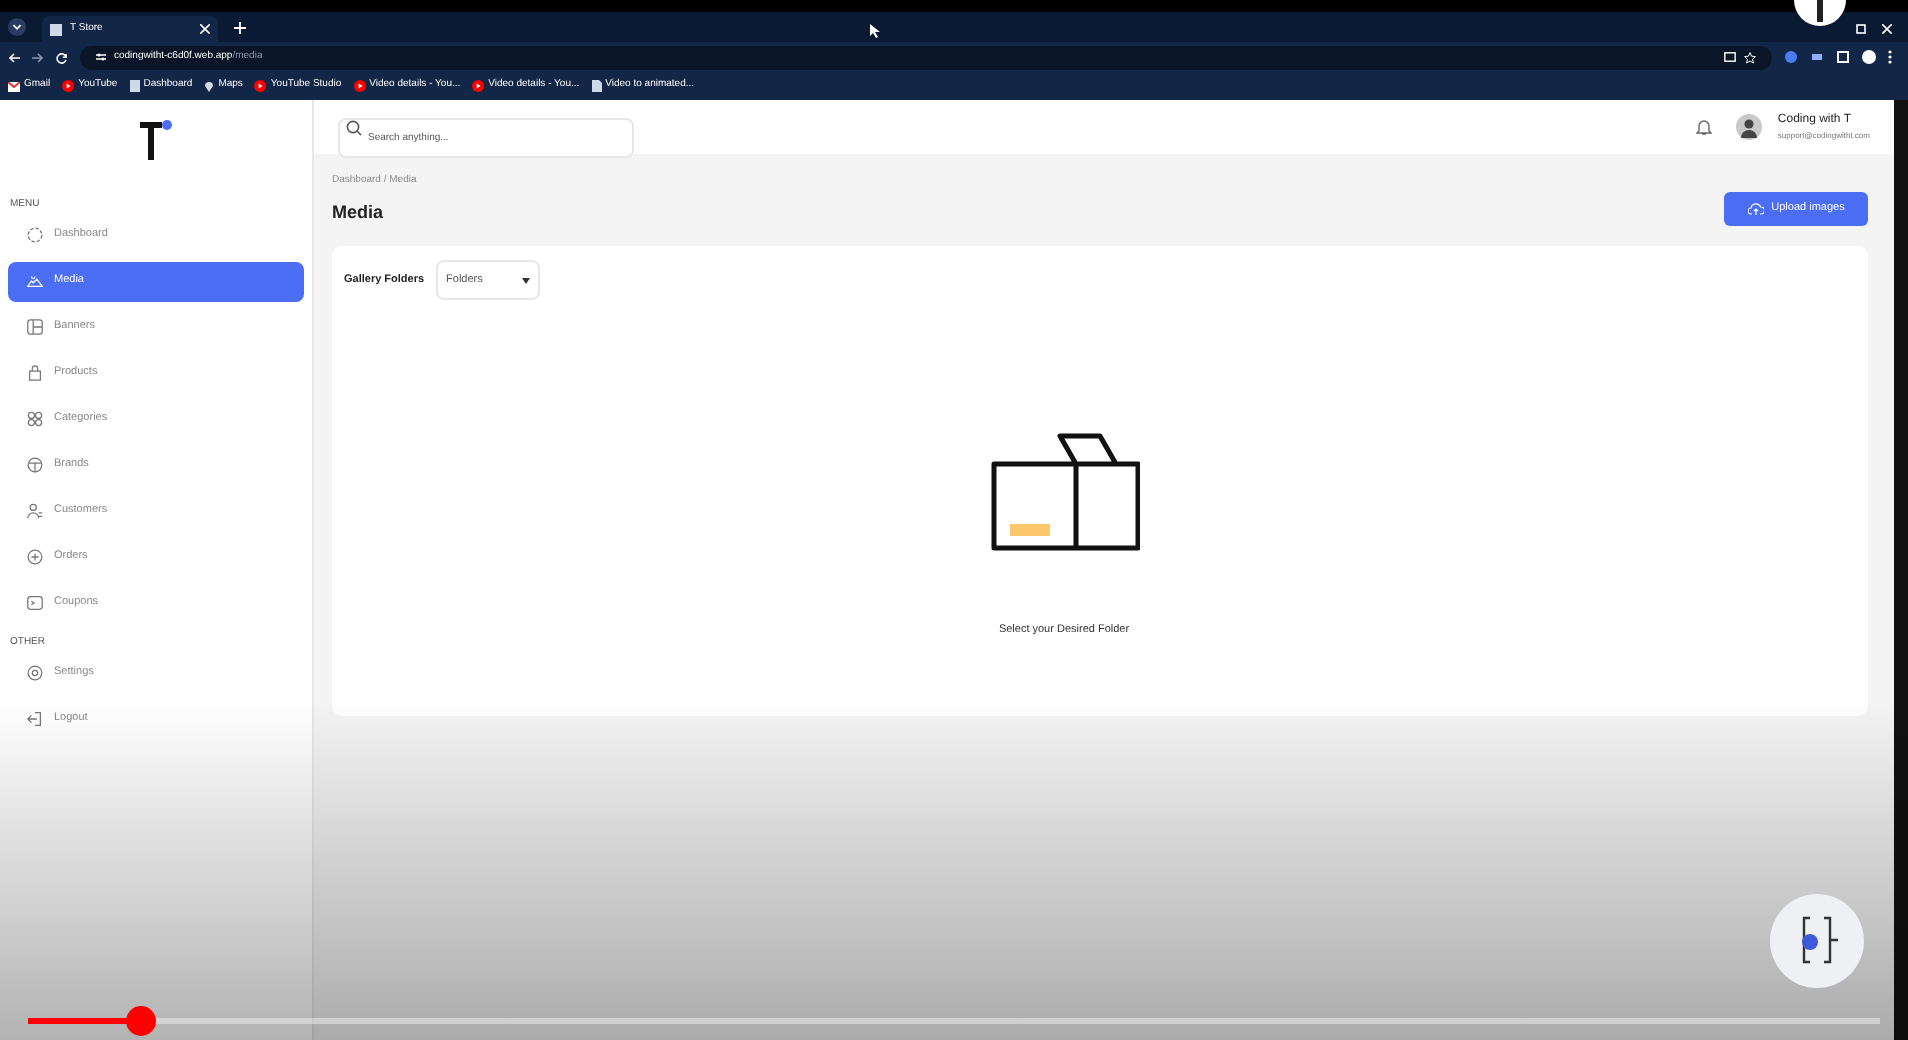  I want to click on forward-icon, so click(38, 57).